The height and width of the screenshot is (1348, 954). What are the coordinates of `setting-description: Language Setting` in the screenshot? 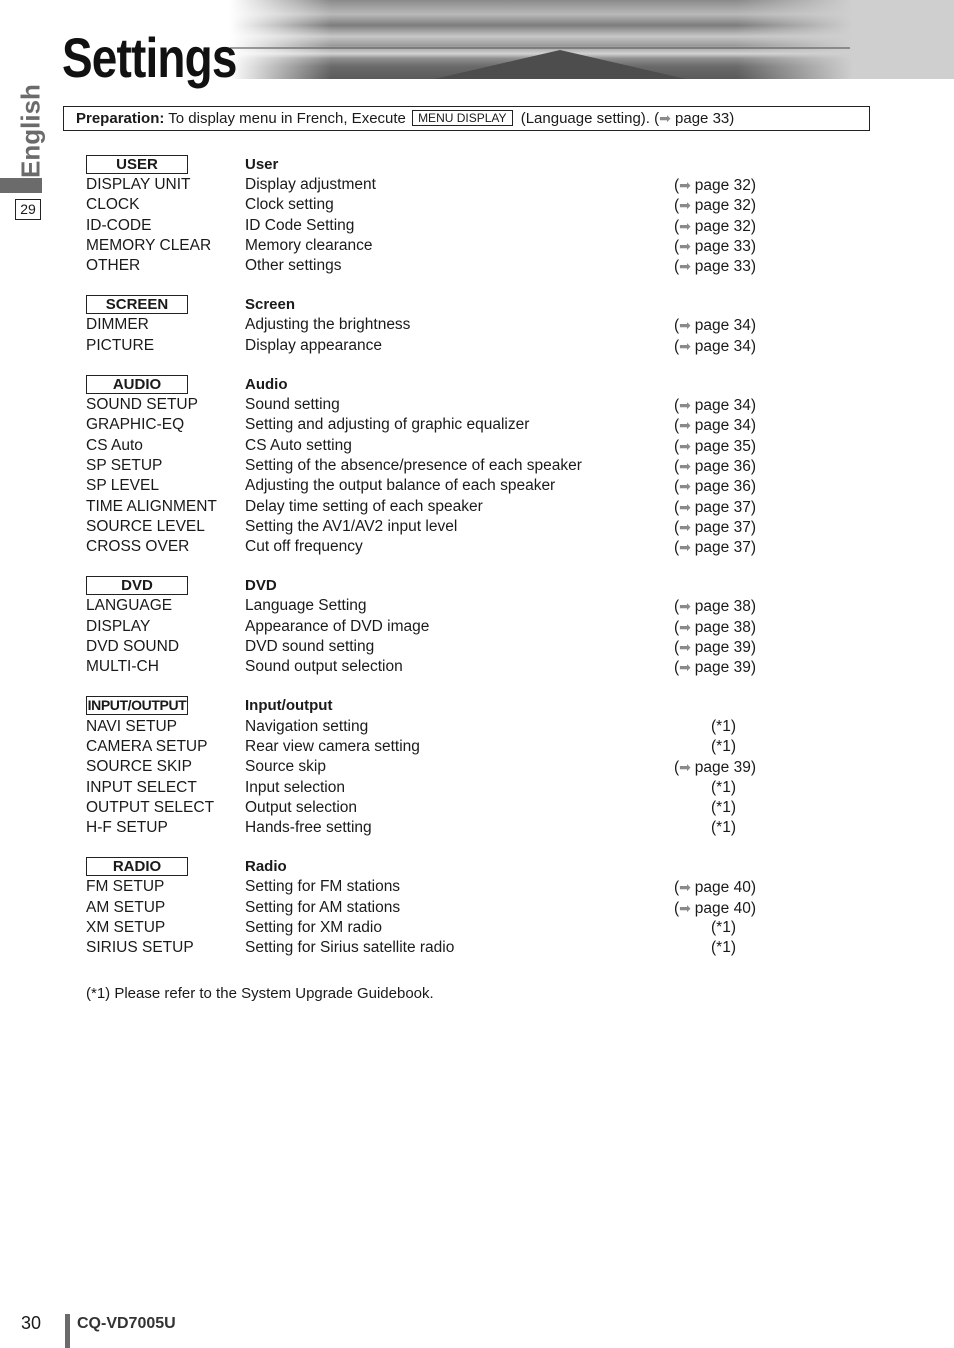 It's located at (306, 606).